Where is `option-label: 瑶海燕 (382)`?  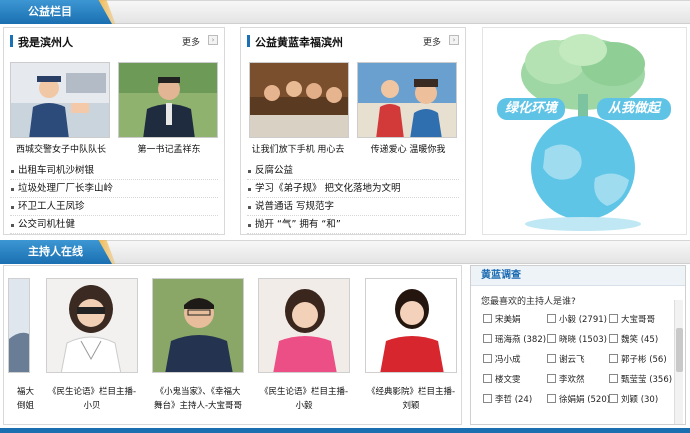
option-label: 瑶海燕 (382) is located at coordinates (521, 340).